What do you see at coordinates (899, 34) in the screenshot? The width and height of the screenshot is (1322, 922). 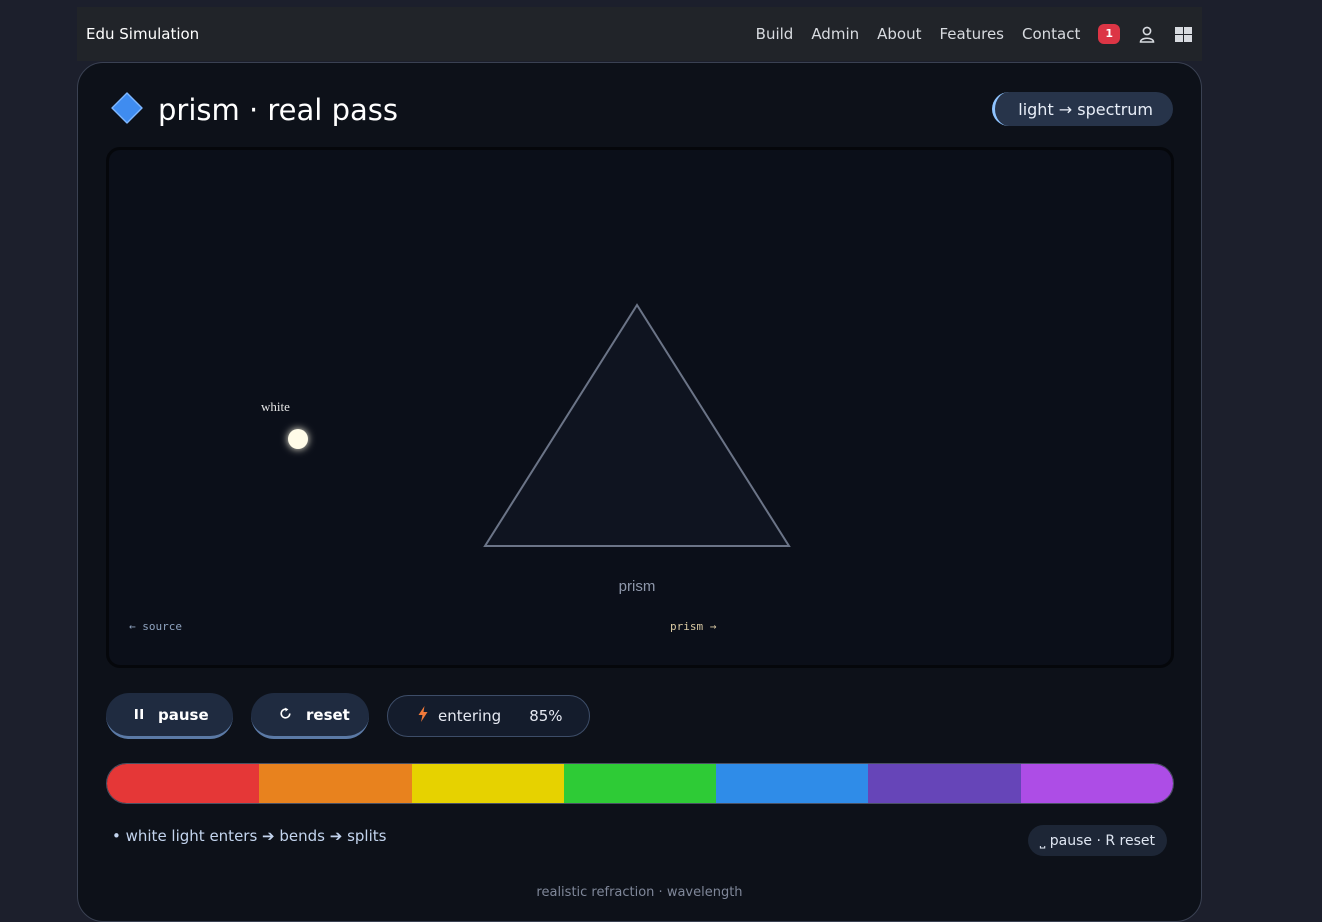 I see `nav-link-about: About` at bounding box center [899, 34].